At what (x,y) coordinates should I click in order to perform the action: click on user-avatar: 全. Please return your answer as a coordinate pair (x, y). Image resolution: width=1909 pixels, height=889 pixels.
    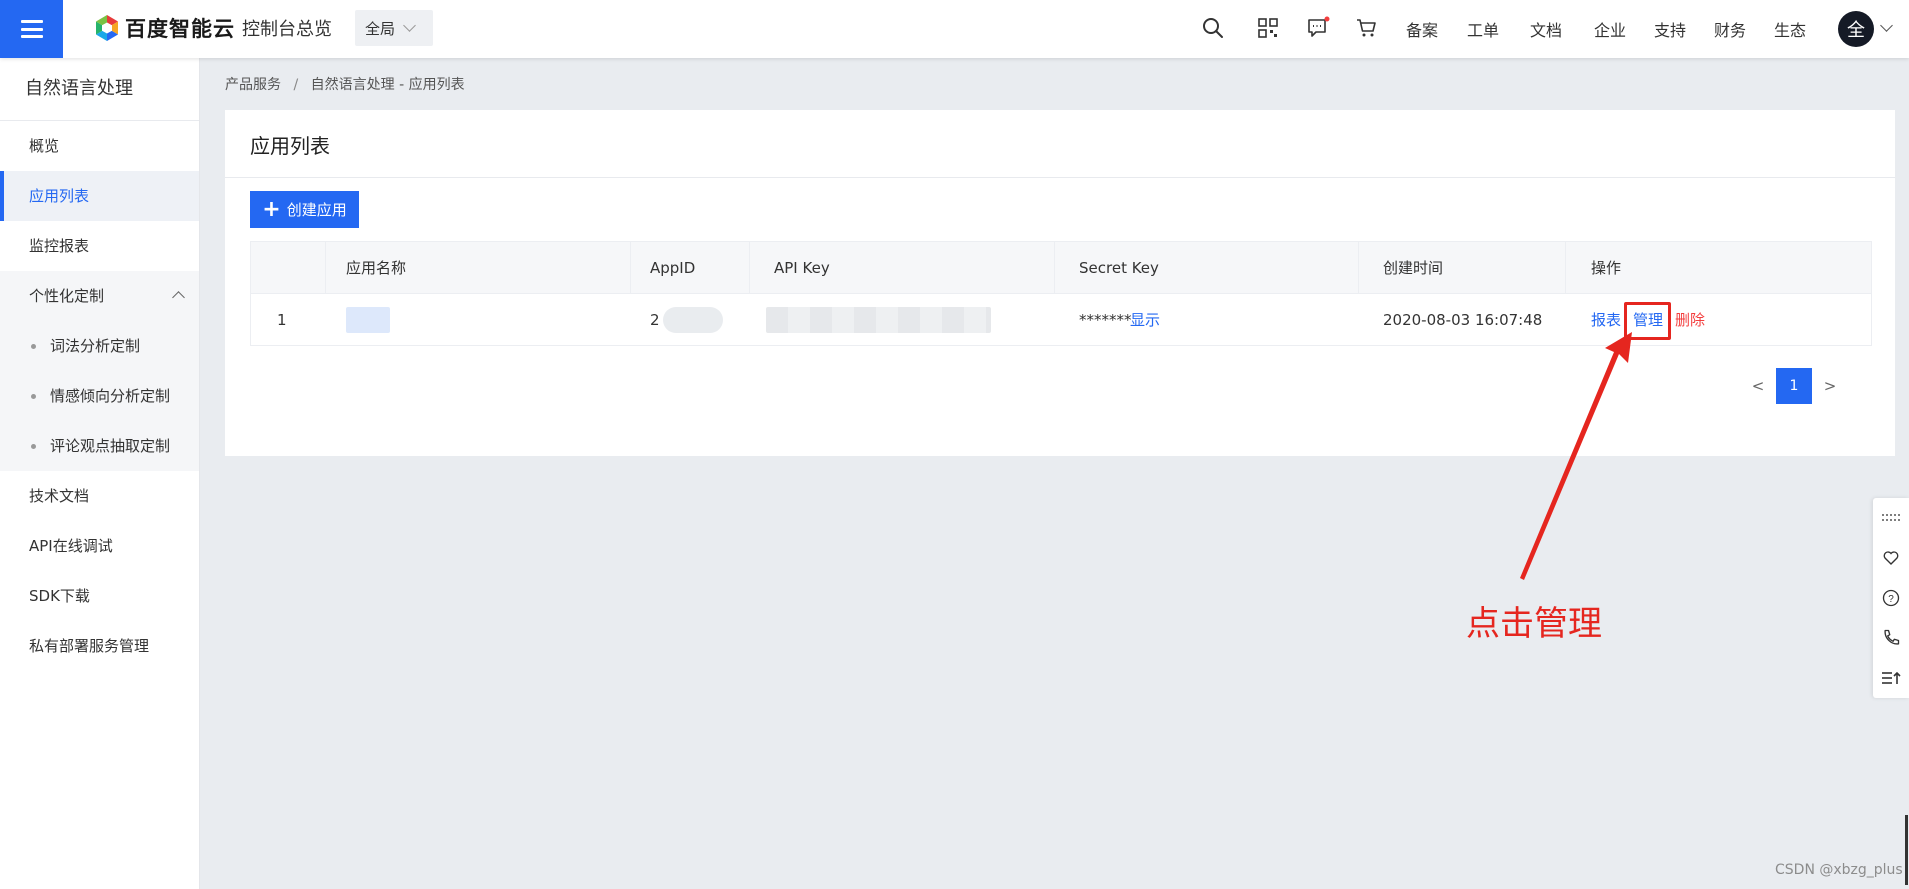
    Looking at the image, I should click on (1856, 29).